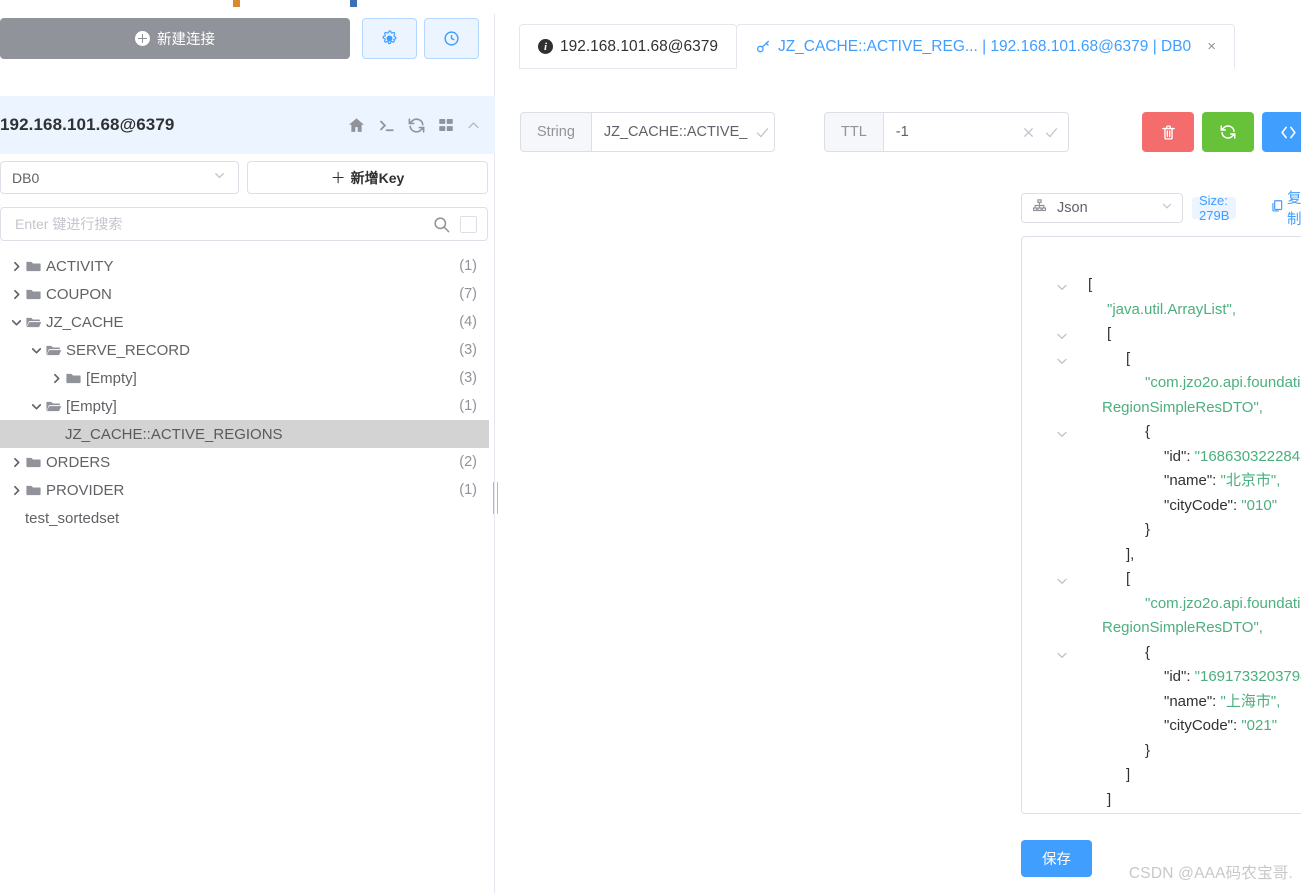 Image resolution: width=1301 pixels, height=893 pixels. What do you see at coordinates (244, 294) in the screenshot?
I see `tree-folder-row: COUPON (7)` at bounding box center [244, 294].